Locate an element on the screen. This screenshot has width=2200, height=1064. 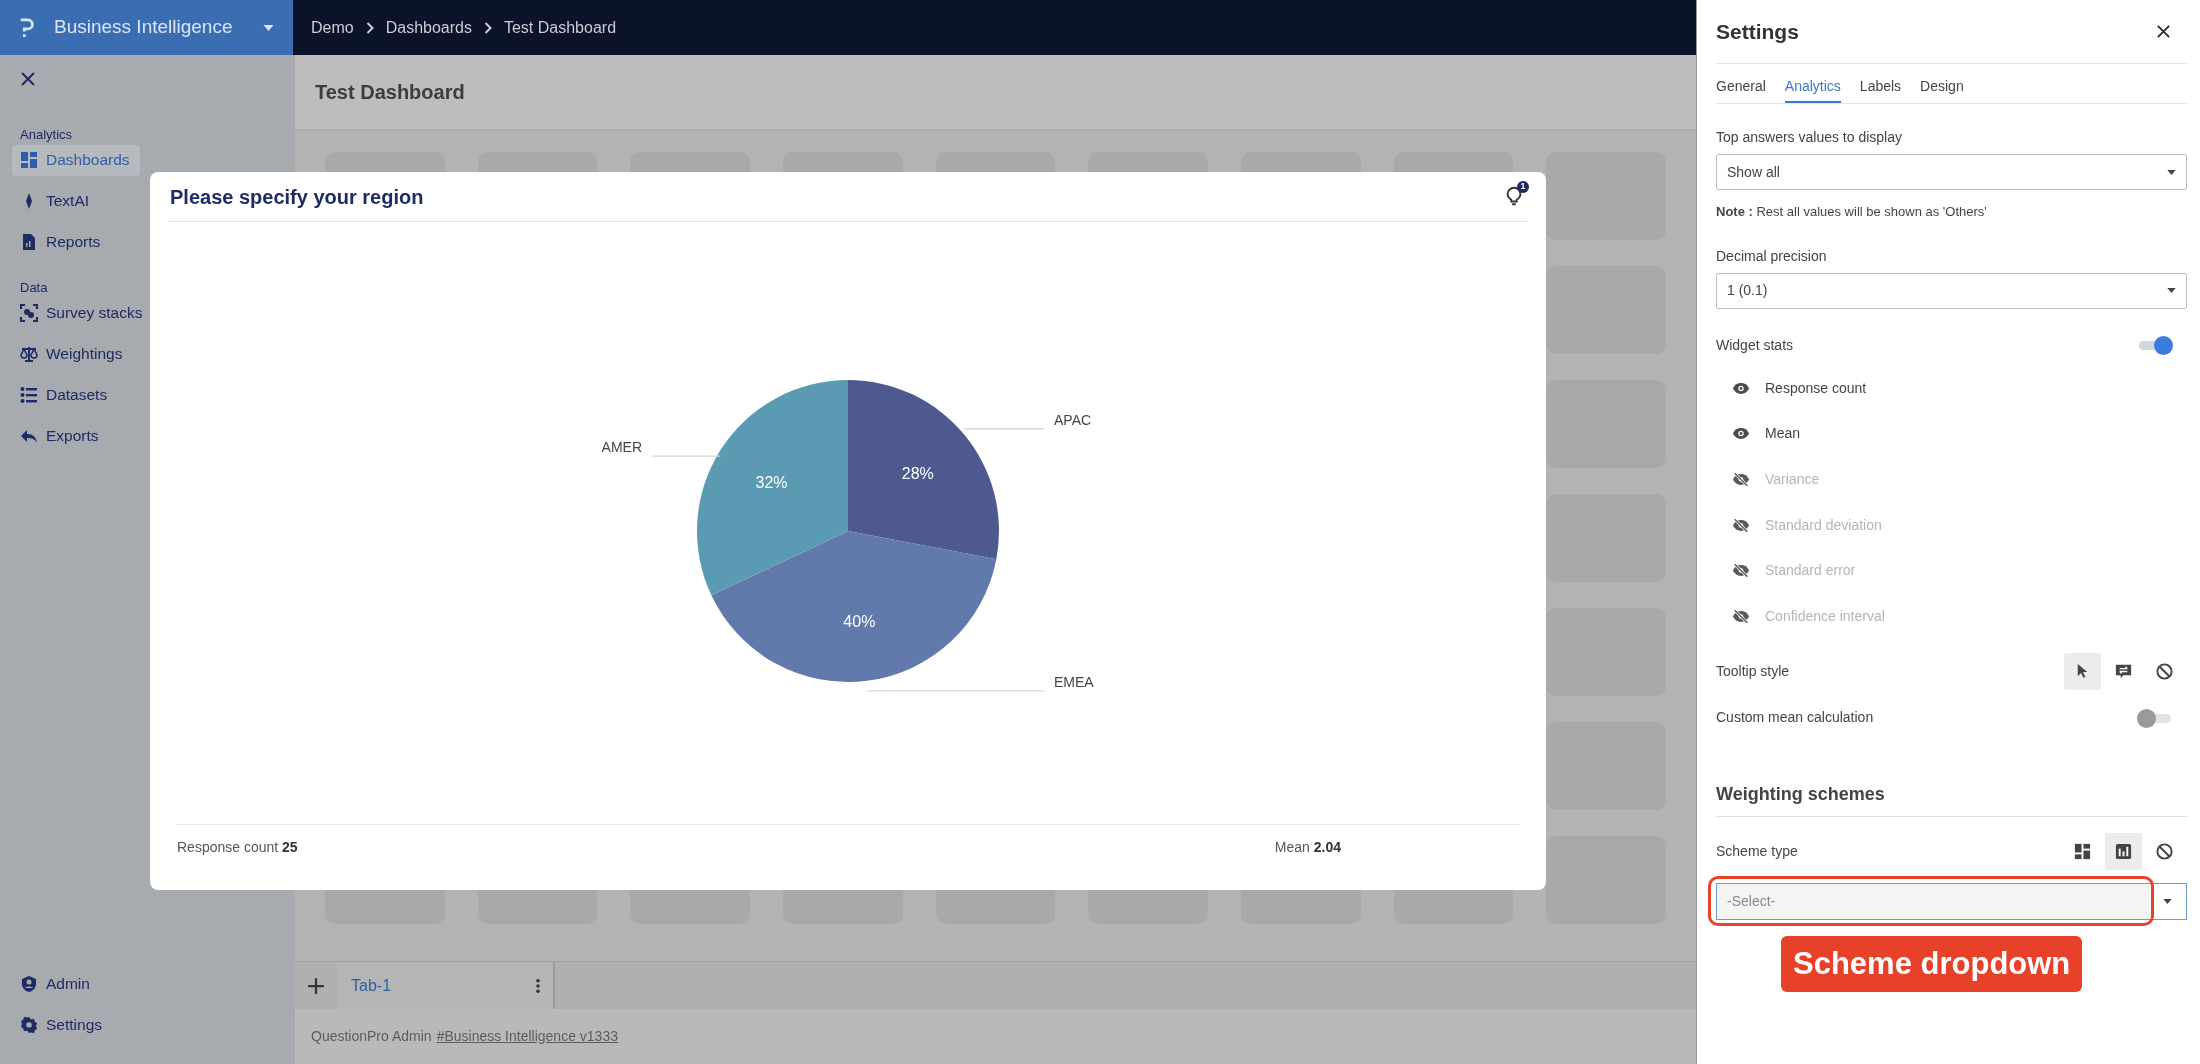
slice-category-label: EMEA is located at coordinates (1074, 681).